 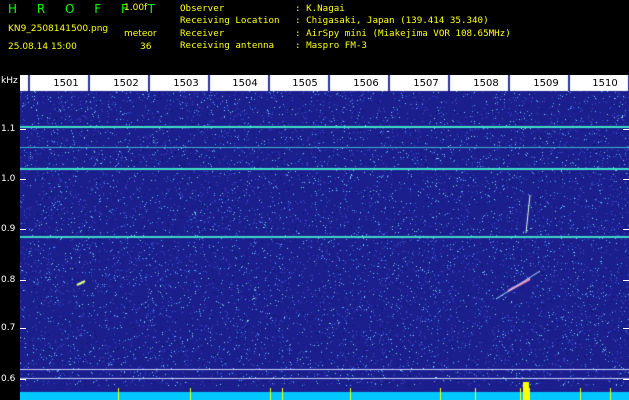 What do you see at coordinates (8, 379) in the screenshot?
I see `y-tick-label: 0.6` at bounding box center [8, 379].